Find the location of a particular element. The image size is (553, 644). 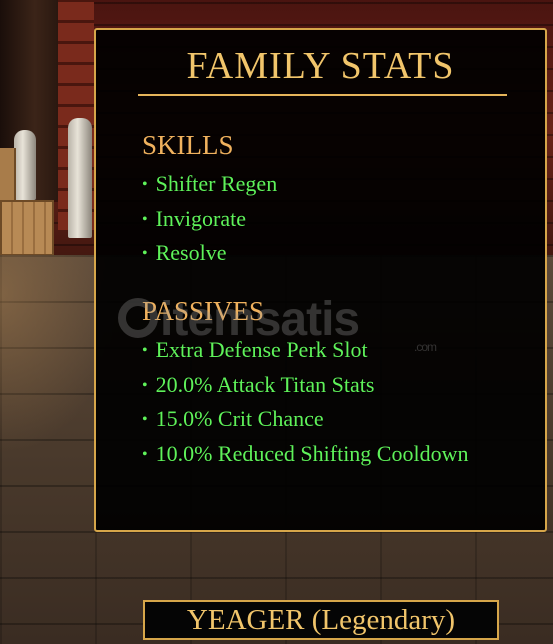

passive-item: • Extra Defense Perk Slot is located at coordinates (328, 351).